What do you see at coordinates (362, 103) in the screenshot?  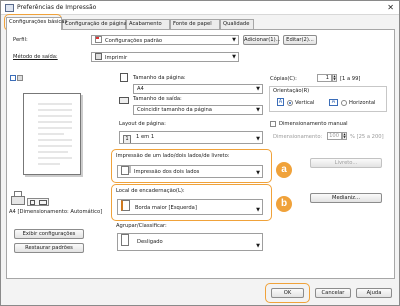 I see `horizontal-label: Horizontal` at bounding box center [362, 103].